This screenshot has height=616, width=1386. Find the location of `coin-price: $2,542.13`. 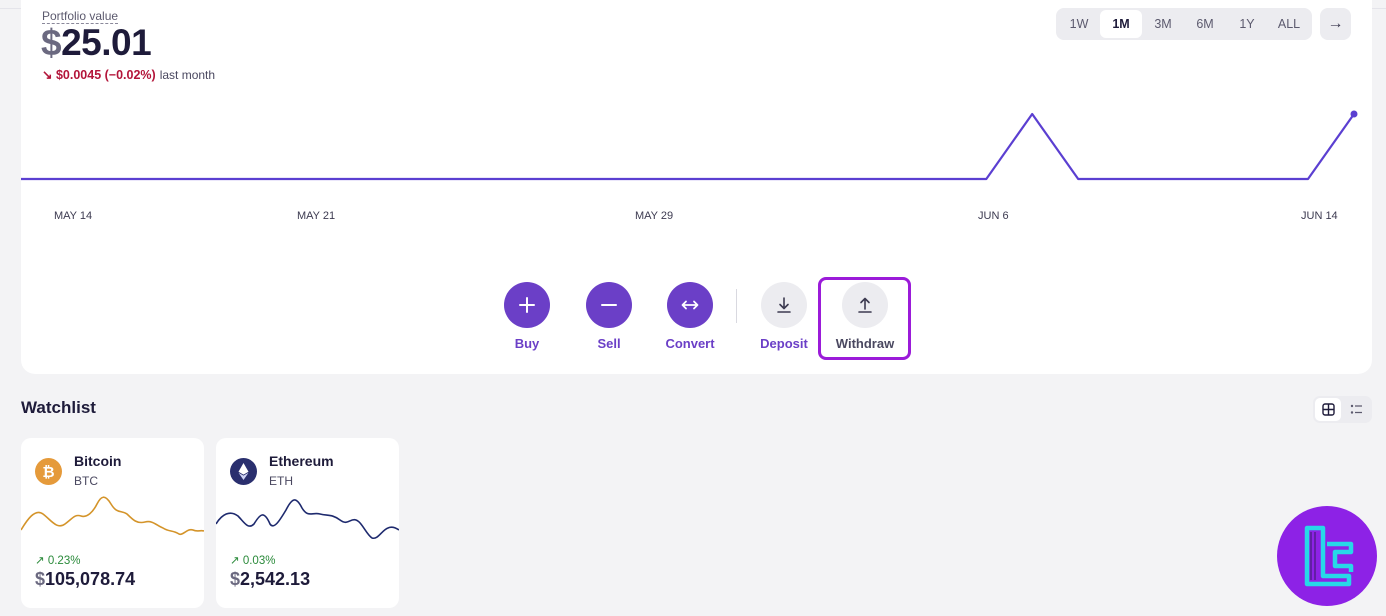

coin-price: $2,542.13 is located at coordinates (270, 579).